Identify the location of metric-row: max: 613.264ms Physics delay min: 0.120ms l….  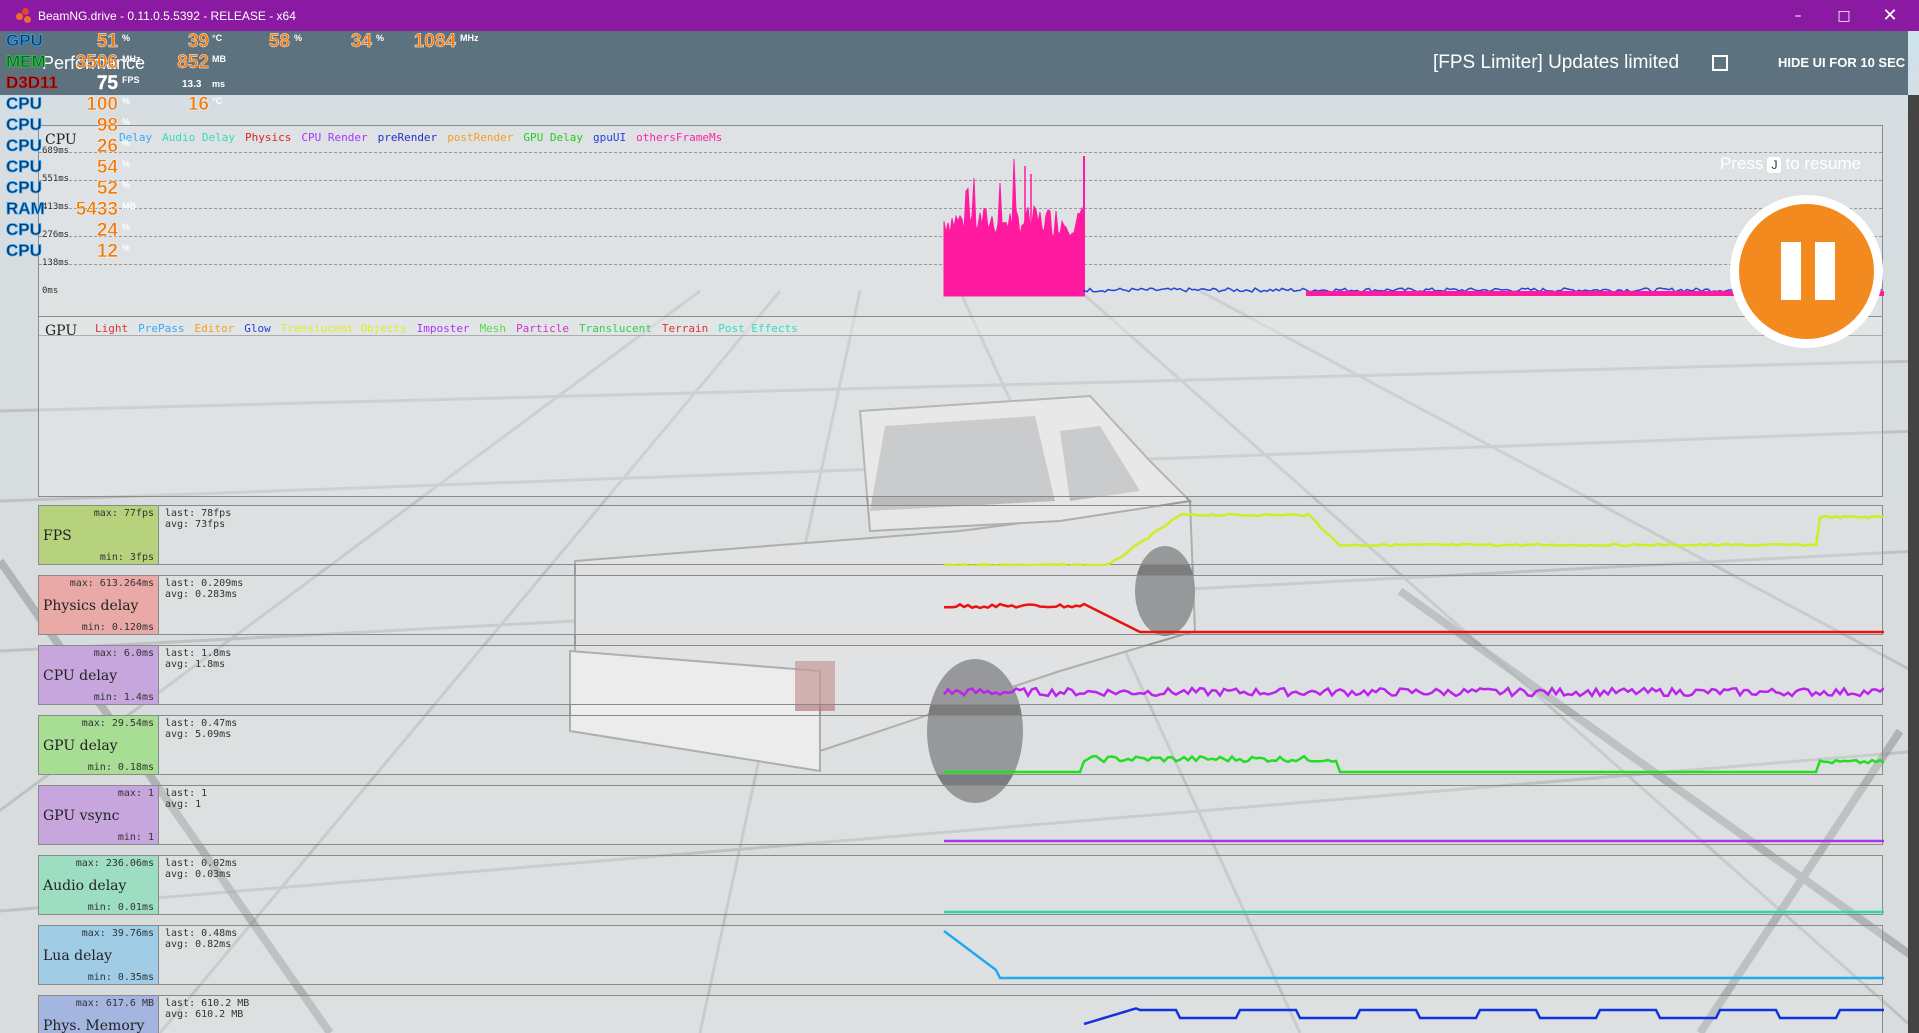
(961, 605).